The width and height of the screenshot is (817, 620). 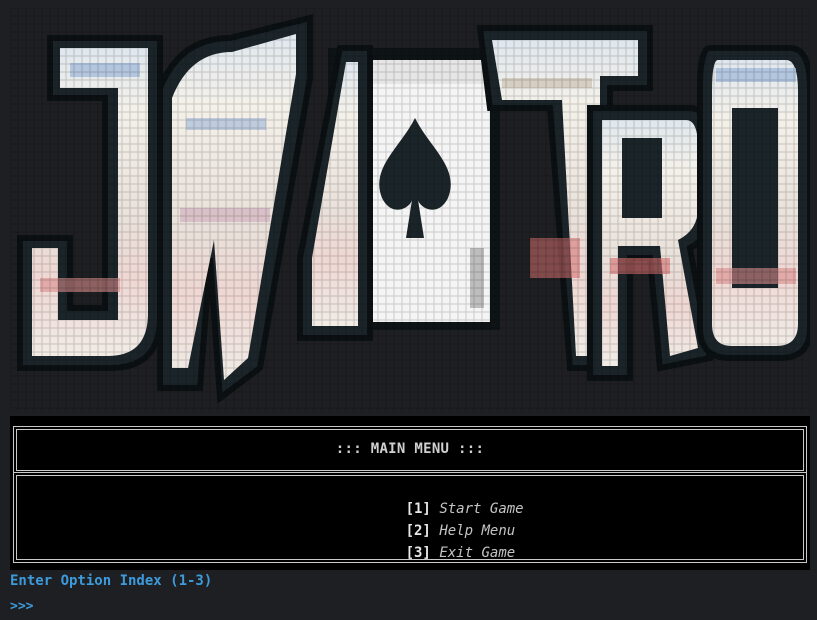 What do you see at coordinates (410, 449) in the screenshot?
I see `menu-title: ::: MAIN MENU :::` at bounding box center [410, 449].